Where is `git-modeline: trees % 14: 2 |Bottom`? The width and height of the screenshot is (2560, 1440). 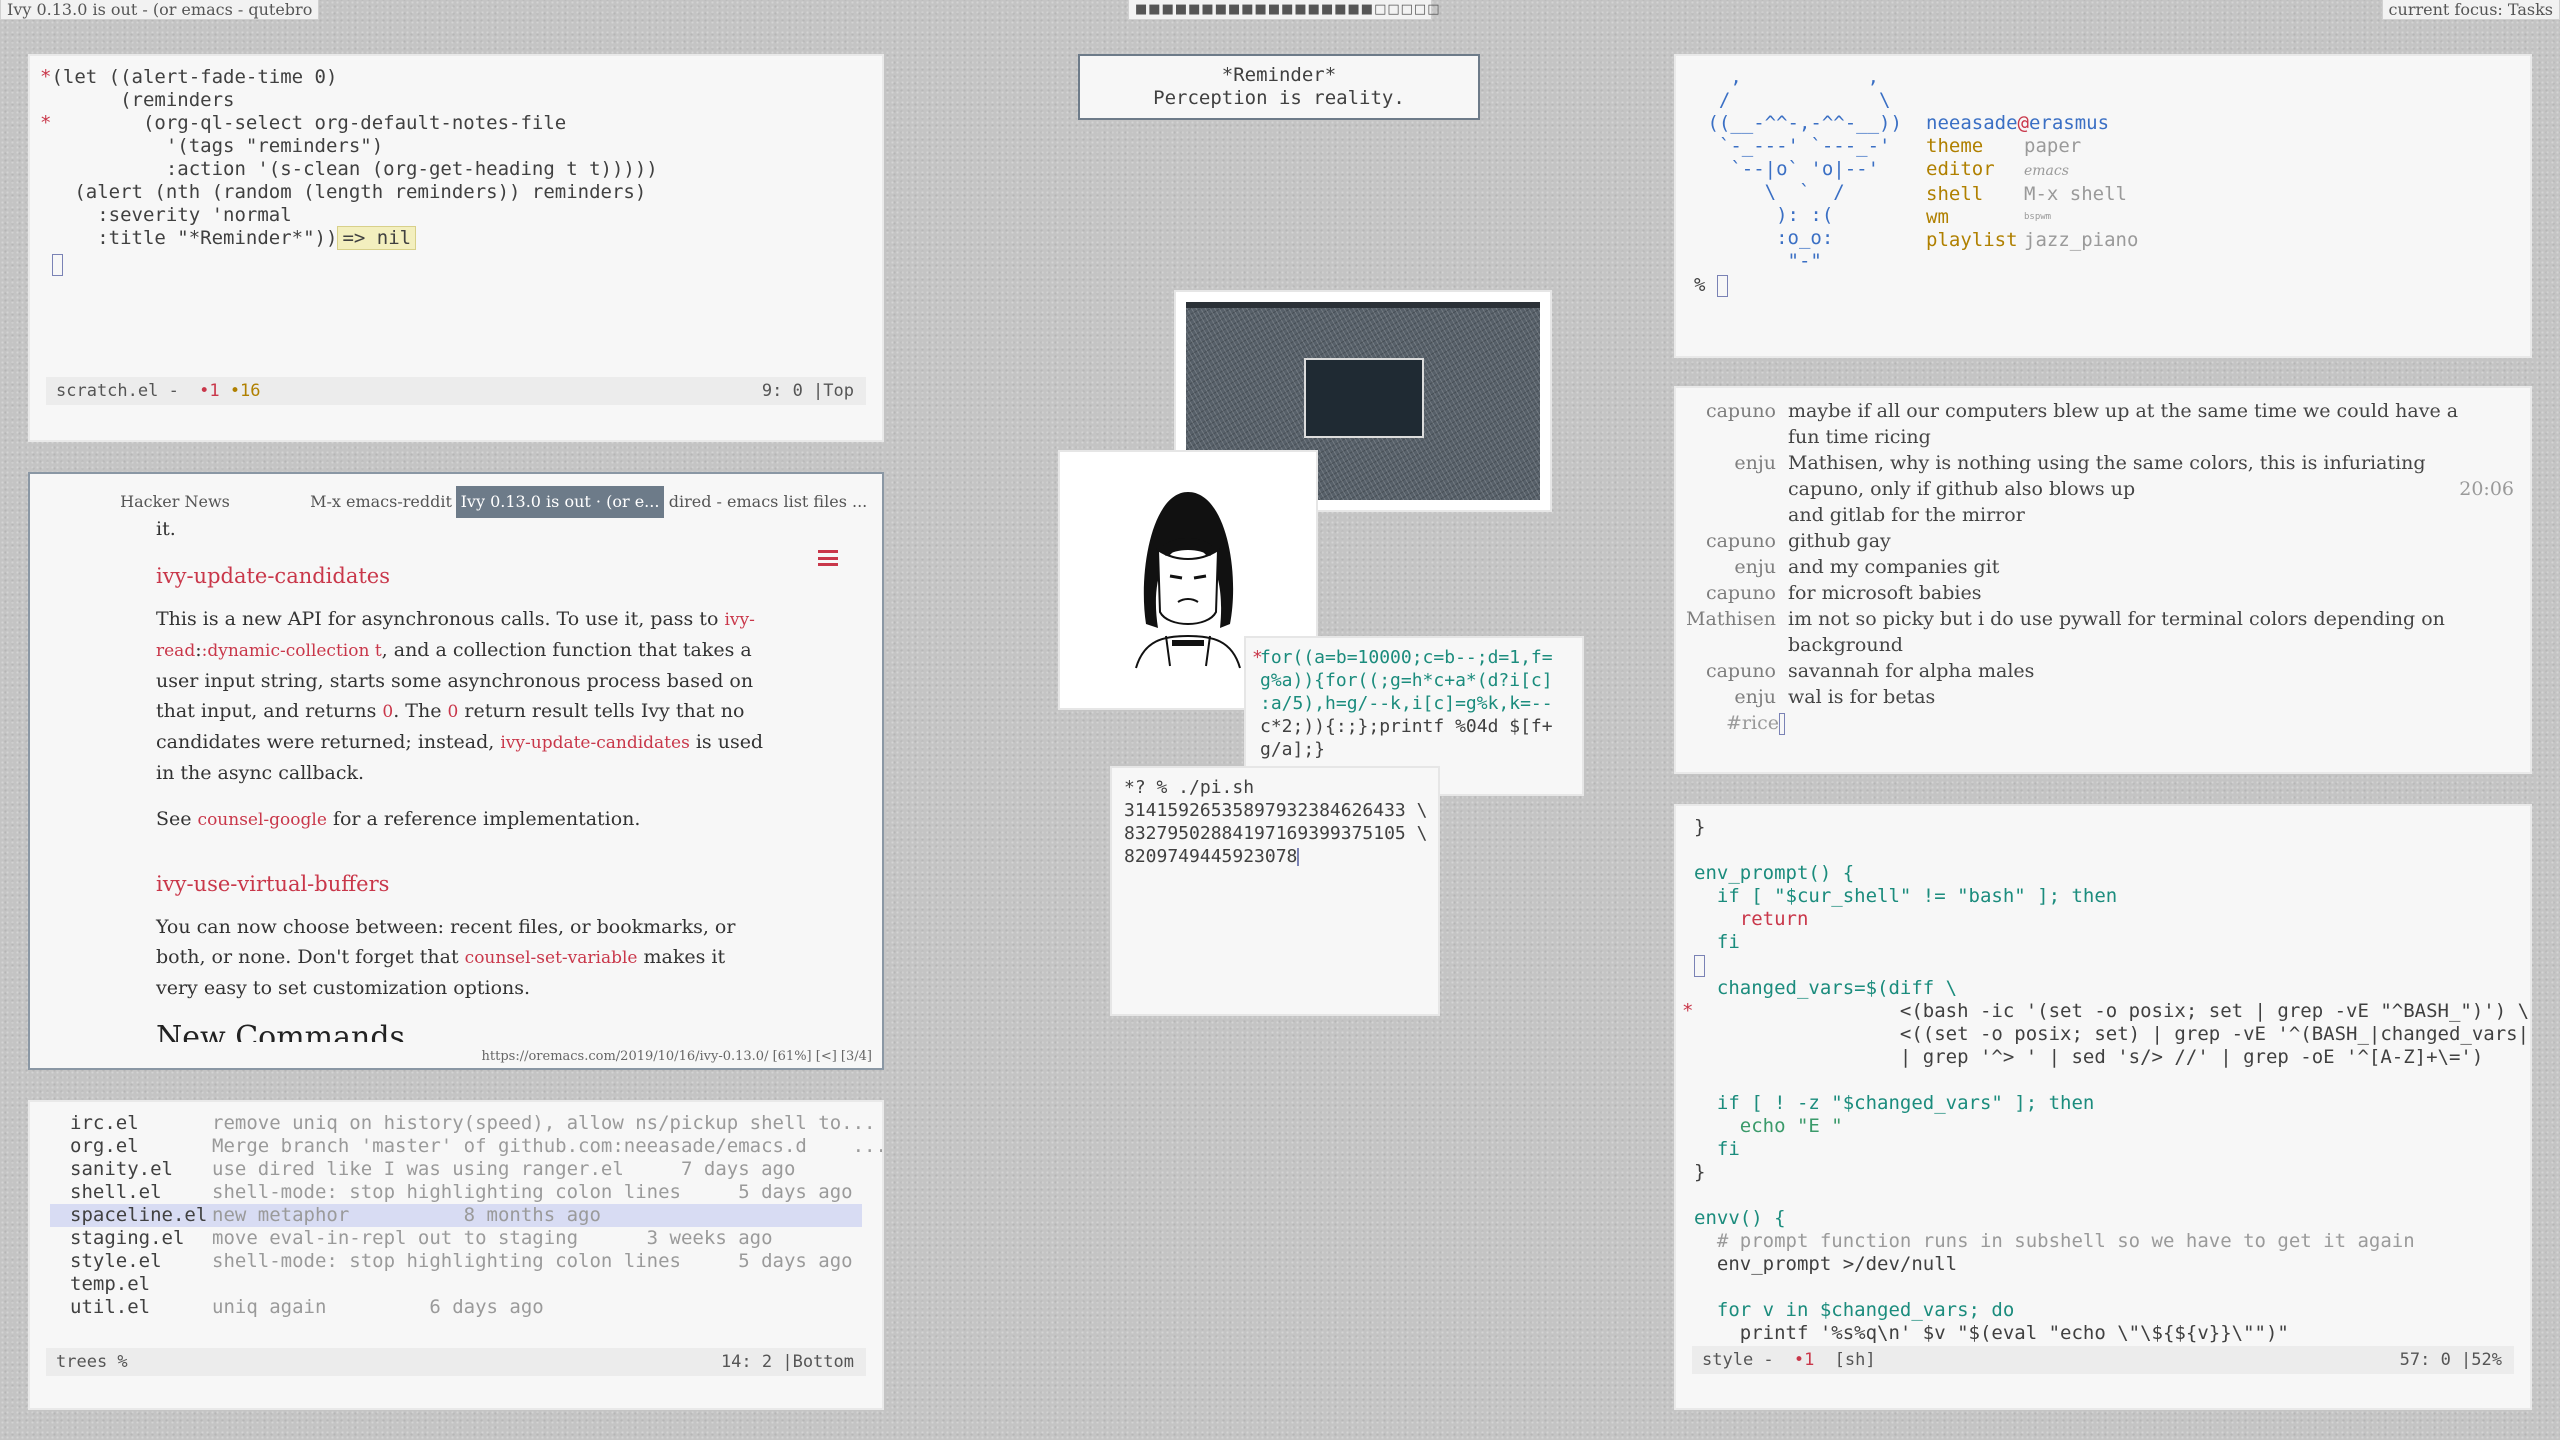 git-modeline: trees % 14: 2 |Bottom is located at coordinates (456, 1362).